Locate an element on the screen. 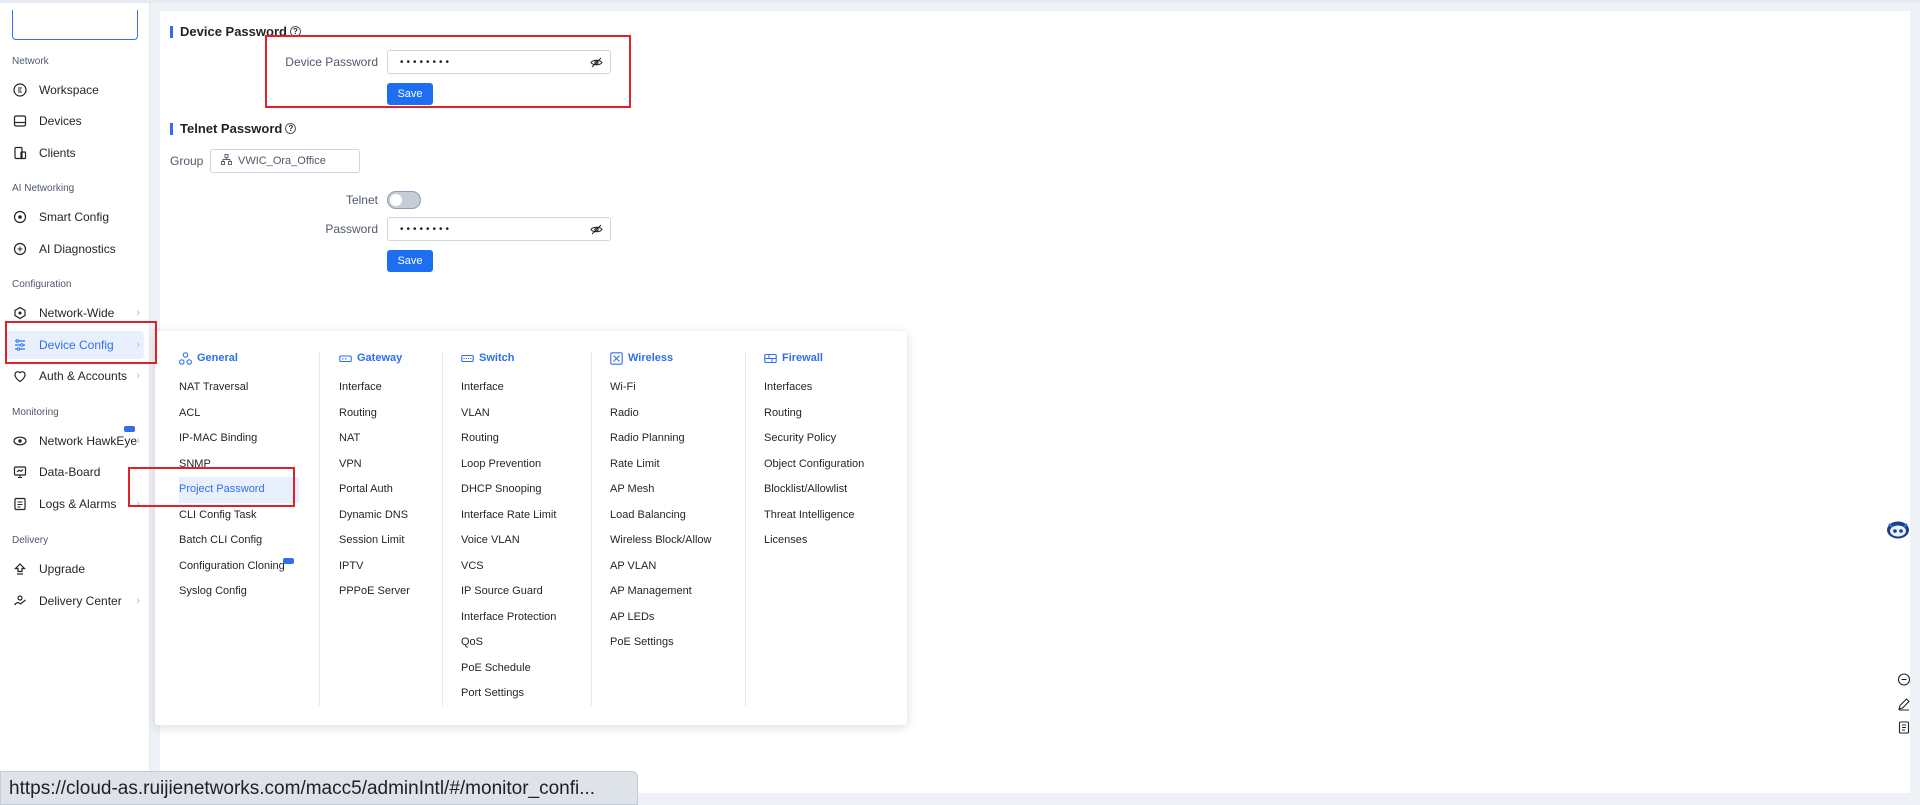 The height and width of the screenshot is (805, 1920). menu-item-threat-intelligence: Threat Intelligence is located at coordinates (814, 516).